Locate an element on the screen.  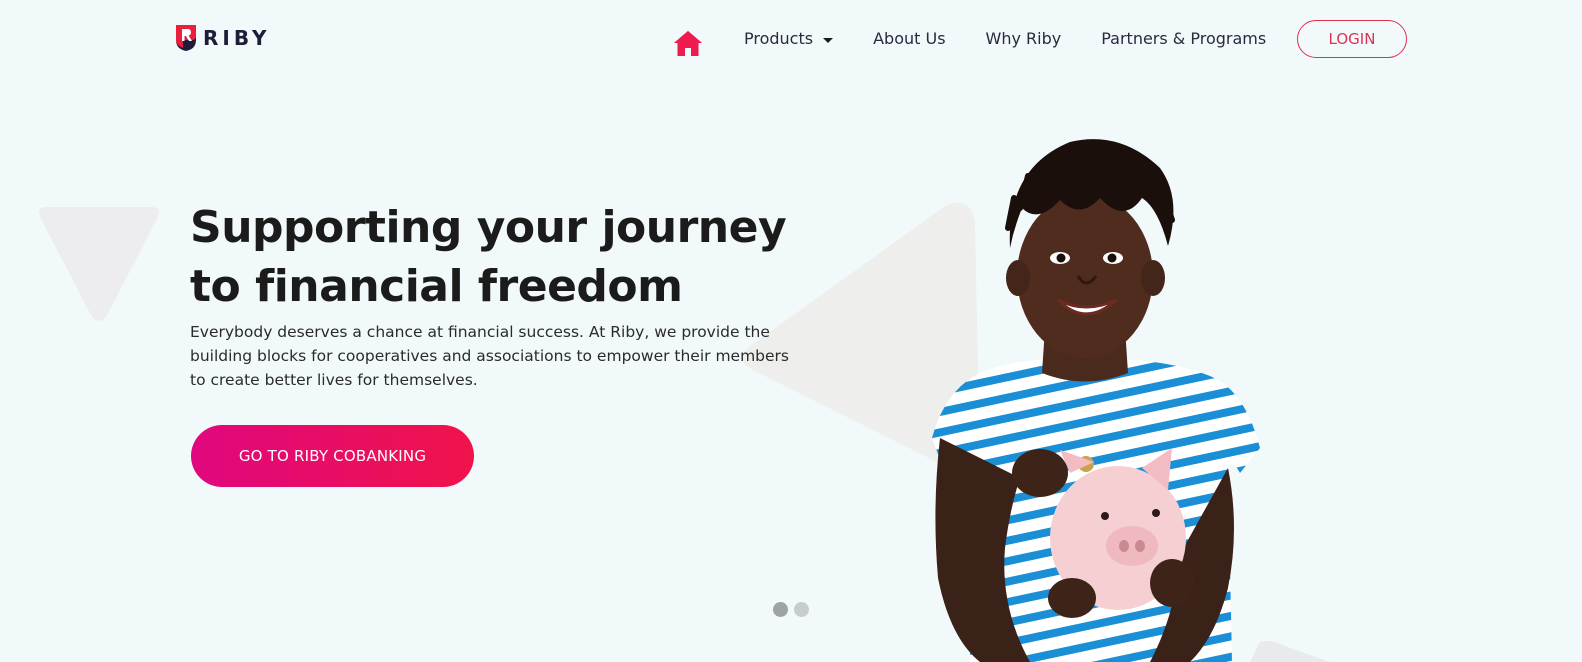
nav-partners-programs: Partners & Programs is located at coordinates (1183, 39).